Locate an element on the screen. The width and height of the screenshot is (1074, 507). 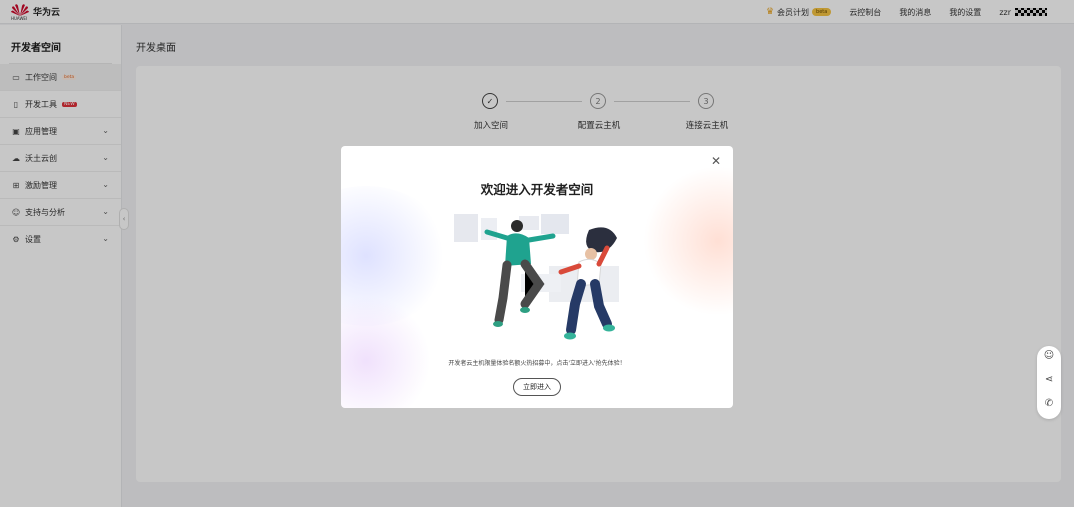
floating-toolbar: ☺ ⋖ ✆ is located at coordinates (1049, 382).